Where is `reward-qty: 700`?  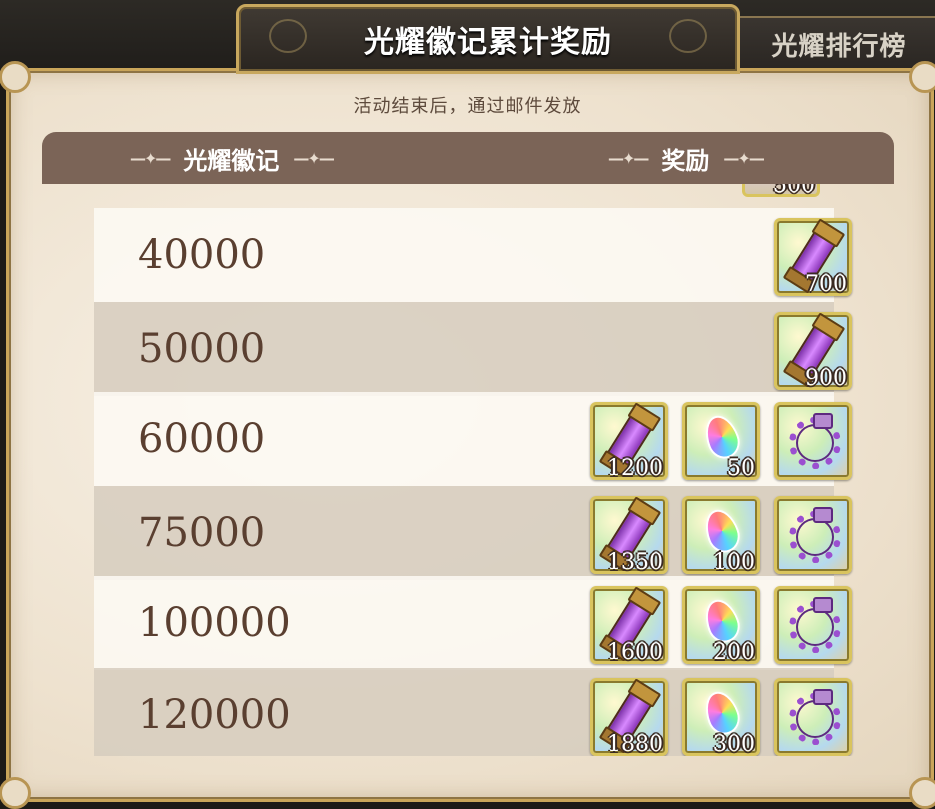
reward-qty: 700 is located at coordinates (826, 284).